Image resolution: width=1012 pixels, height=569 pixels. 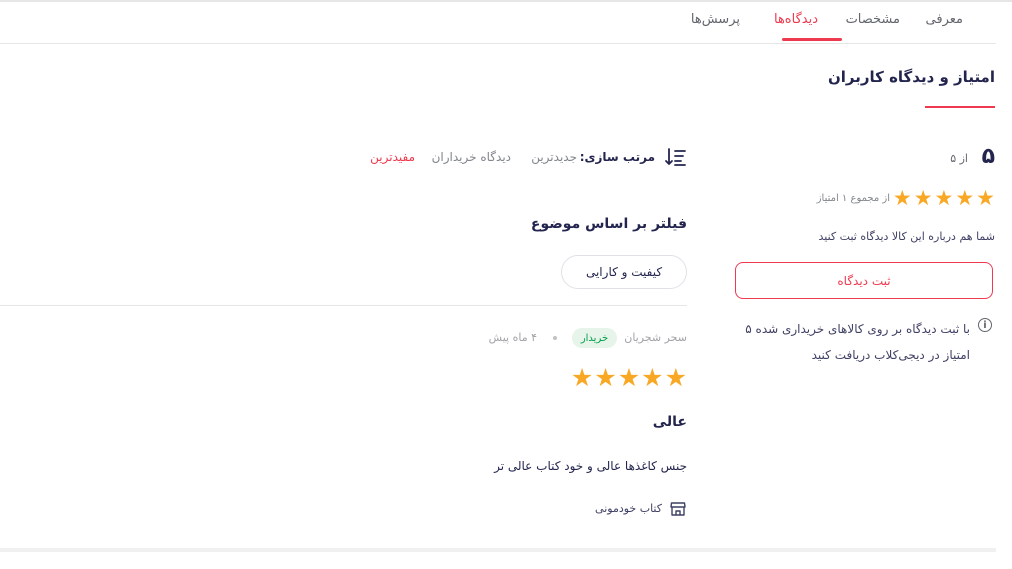 I want to click on bottom-divider, so click(x=498, y=550).